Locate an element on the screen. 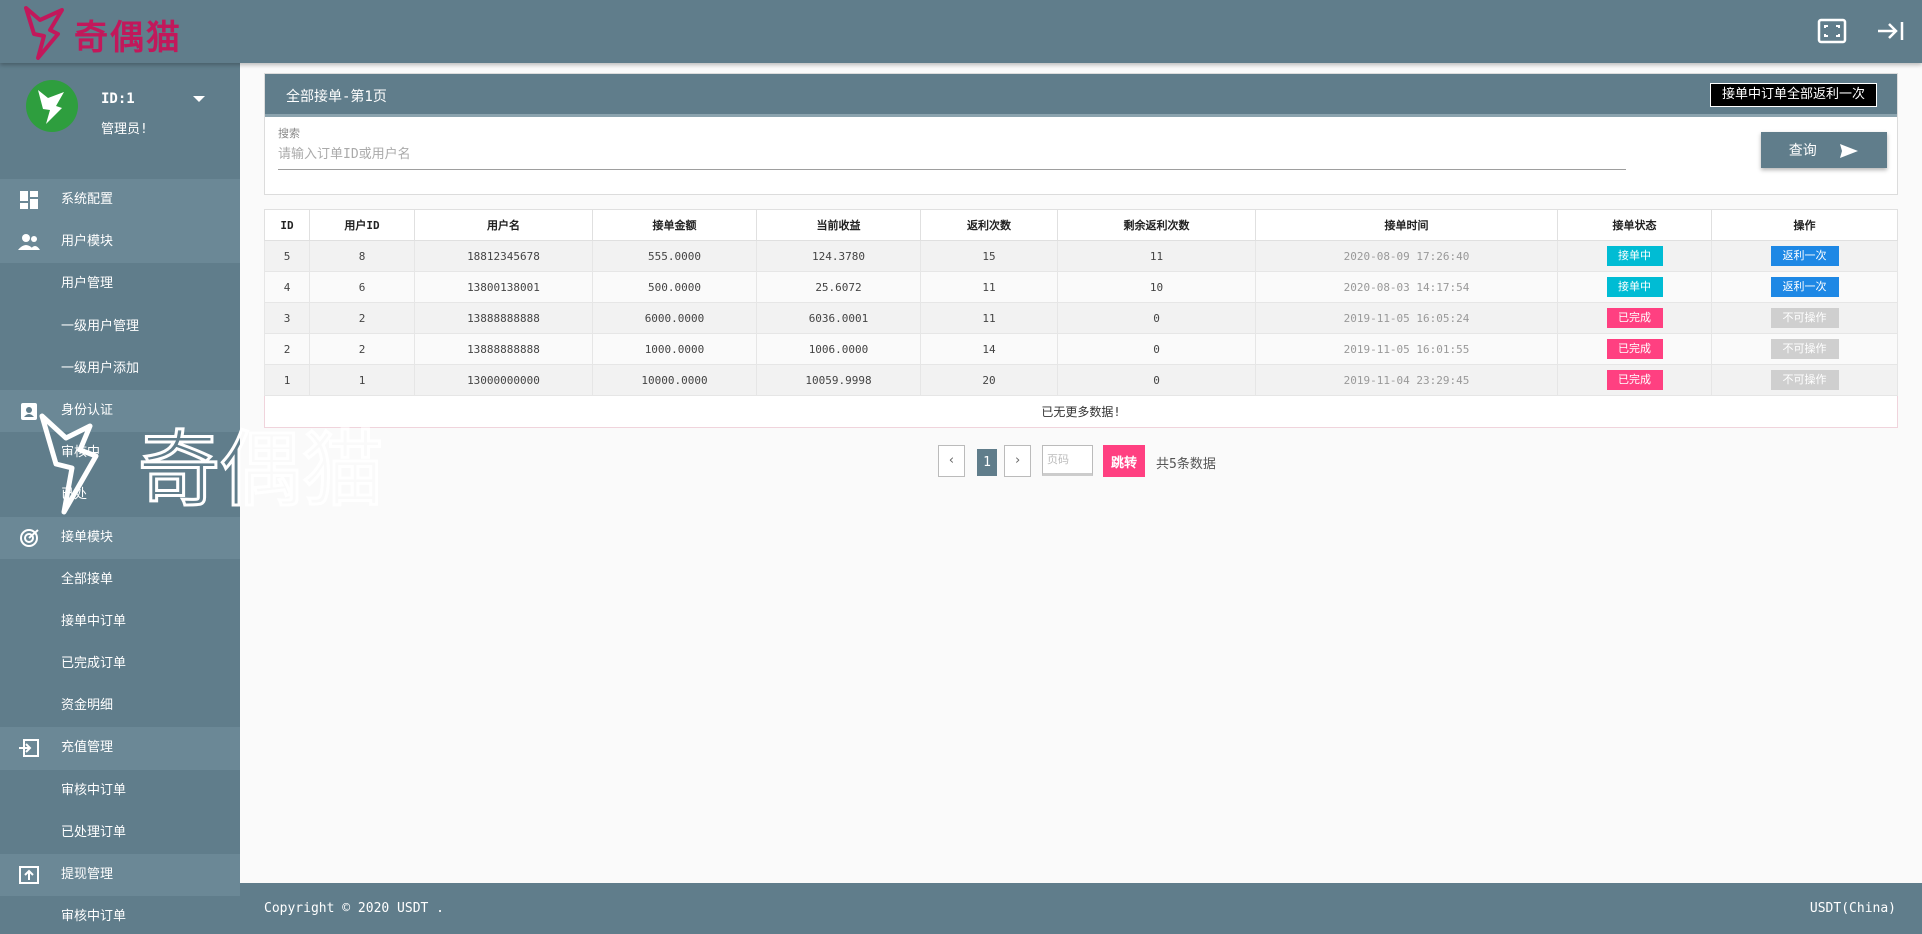 The image size is (1922, 934). column-header: 用户名 is located at coordinates (503, 225).